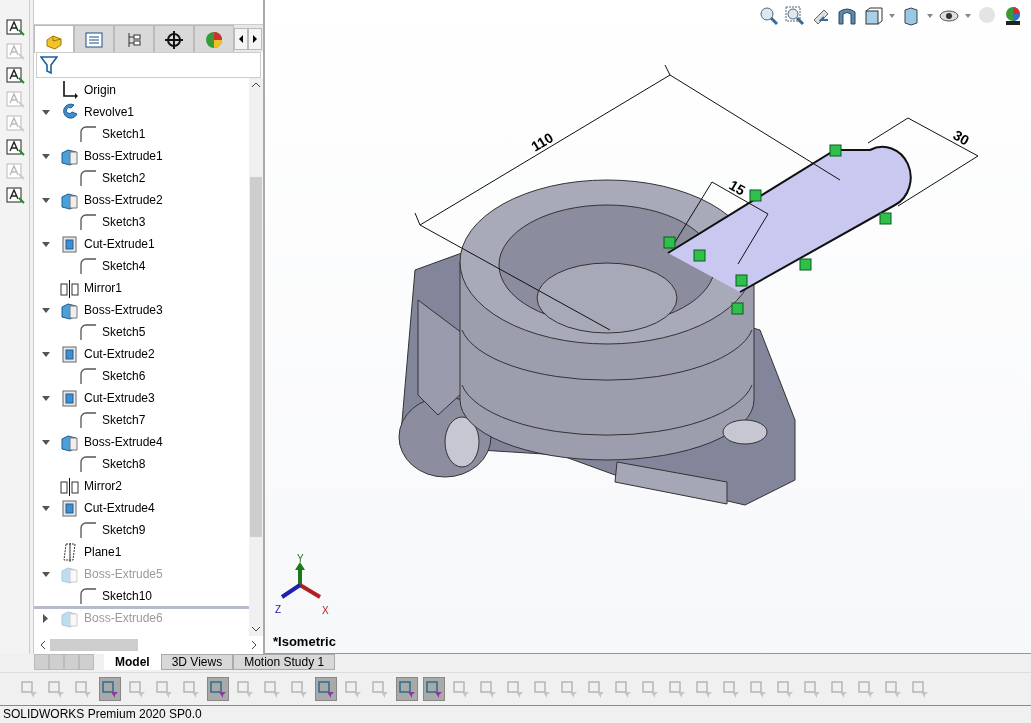 The height and width of the screenshot is (723, 1031). I want to click on display-style-icon, so click(911, 16).